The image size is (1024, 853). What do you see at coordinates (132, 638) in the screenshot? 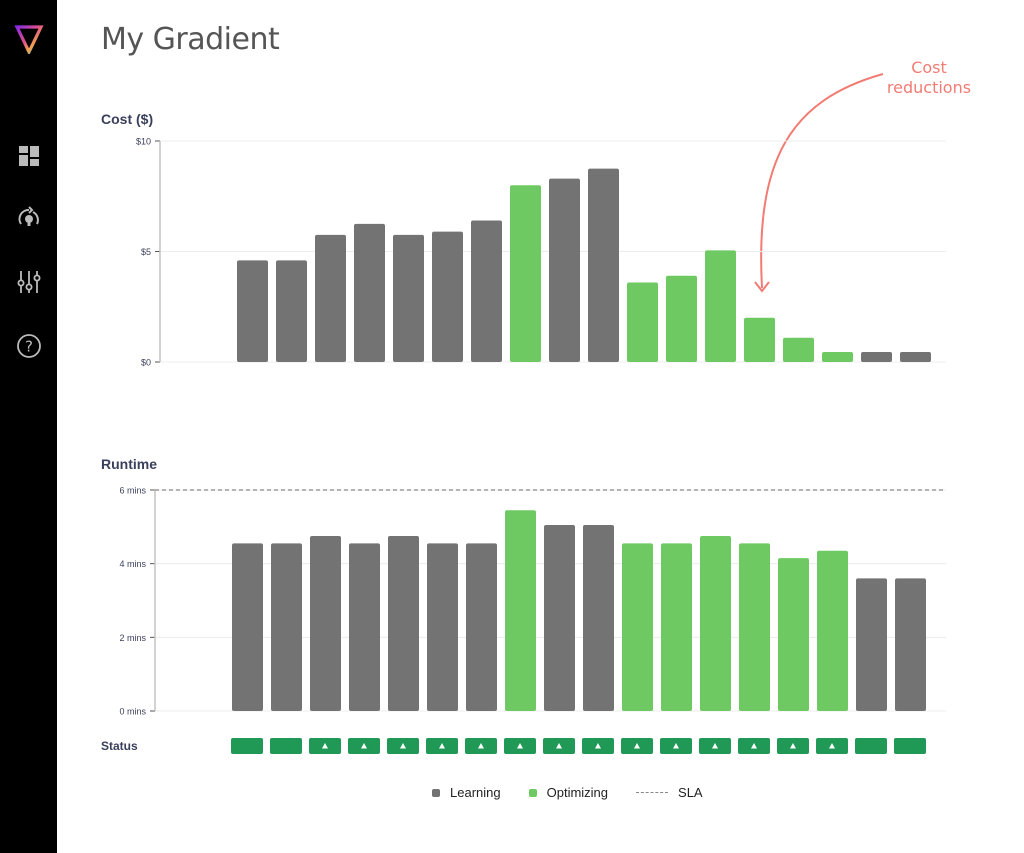
I see `runtime-tick-label: 2 mins` at bounding box center [132, 638].